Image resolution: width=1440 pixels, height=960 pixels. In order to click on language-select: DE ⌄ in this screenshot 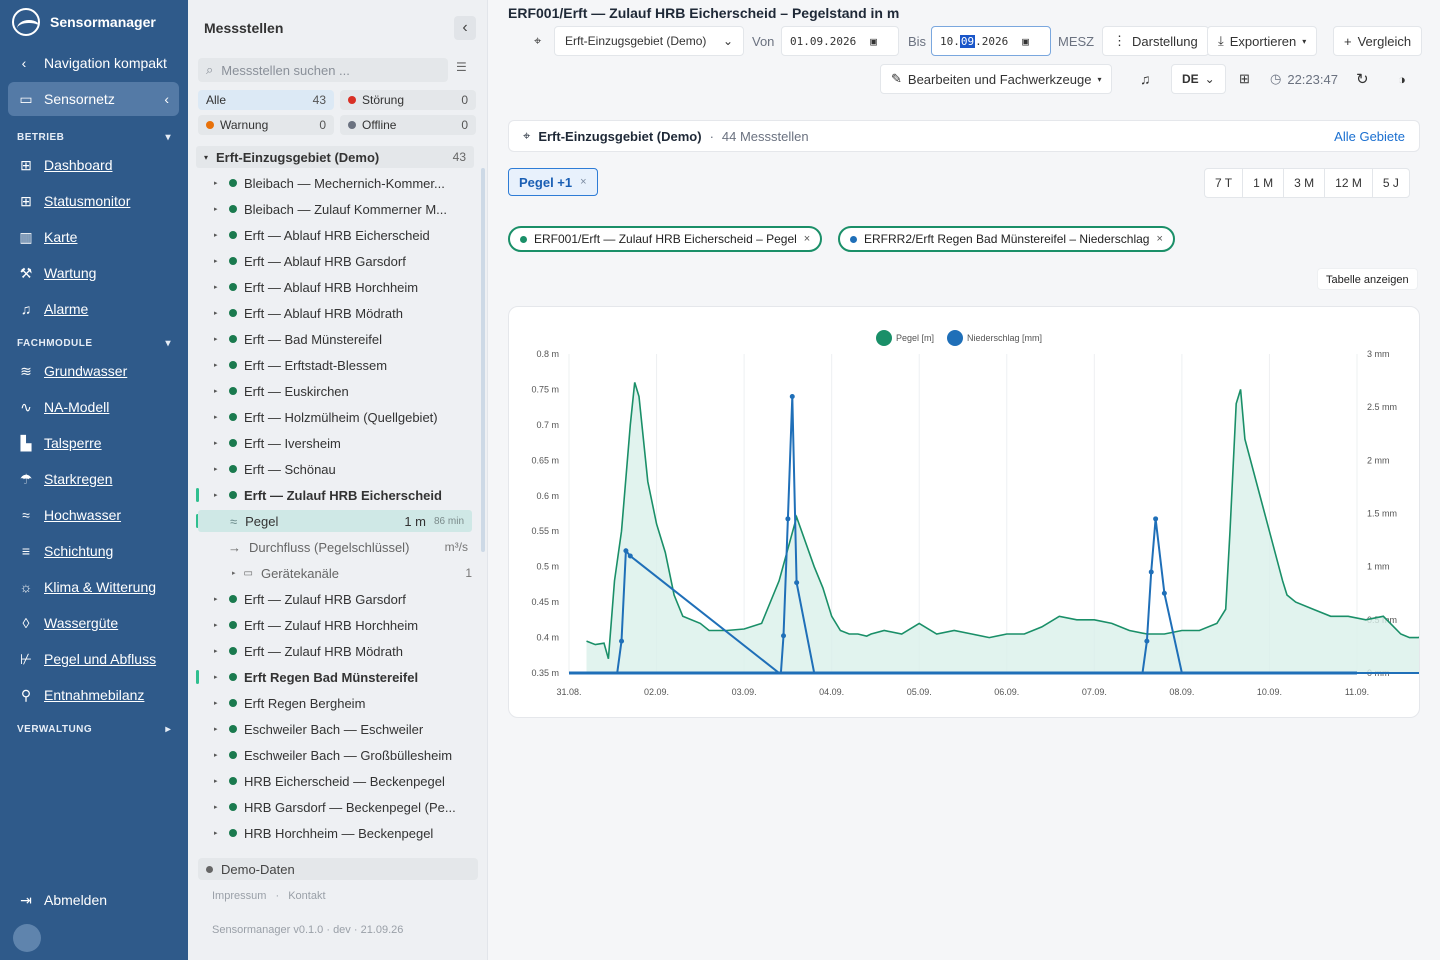, I will do `click(1198, 79)`.